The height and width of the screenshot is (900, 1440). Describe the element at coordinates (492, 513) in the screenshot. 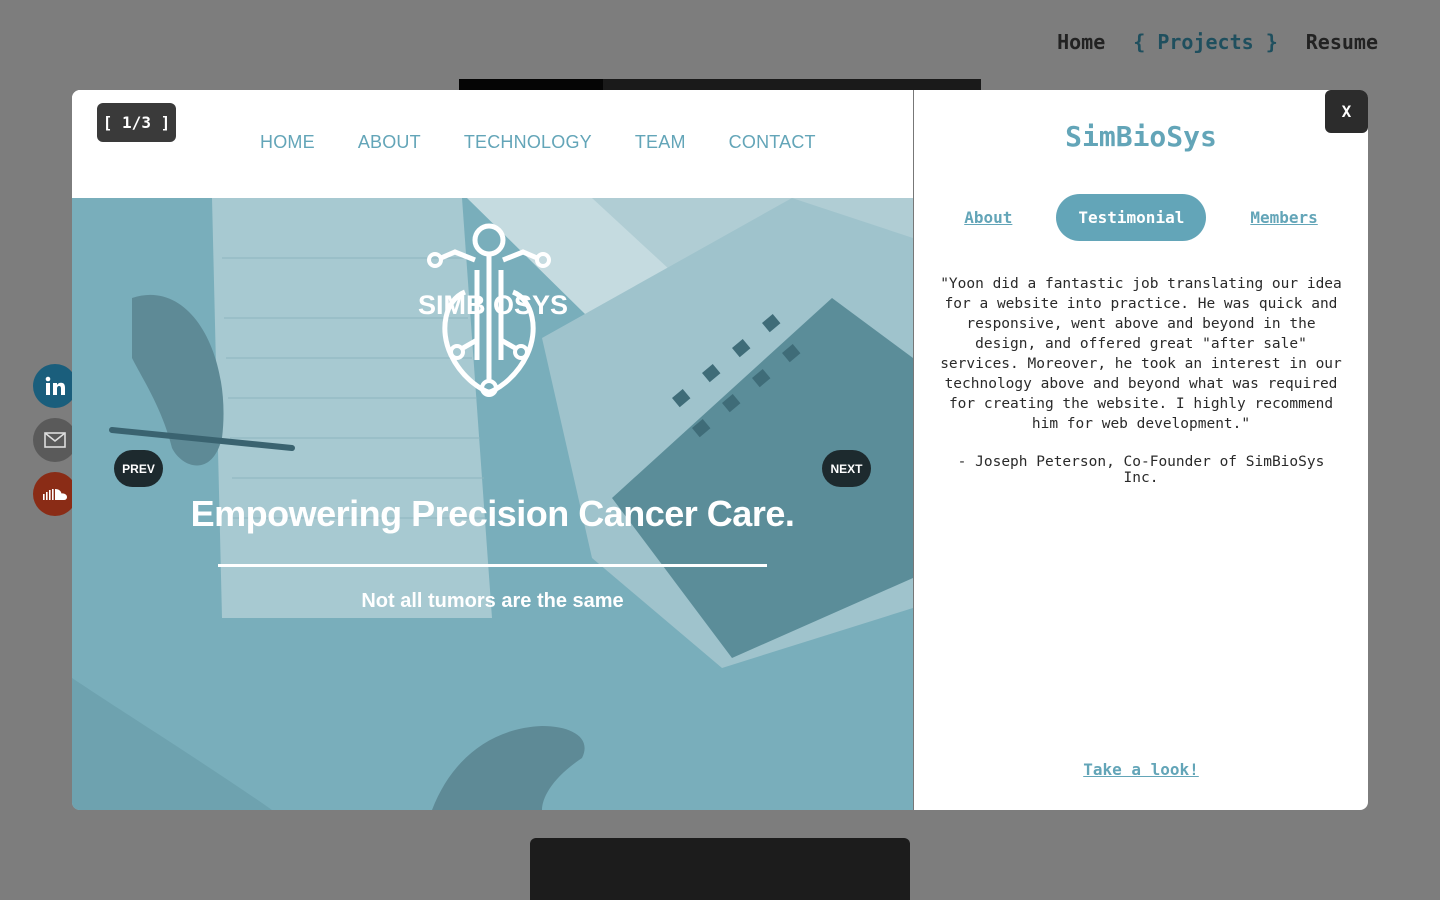

I see `hero-title: Empowering Precision Cancer Care.` at that location.